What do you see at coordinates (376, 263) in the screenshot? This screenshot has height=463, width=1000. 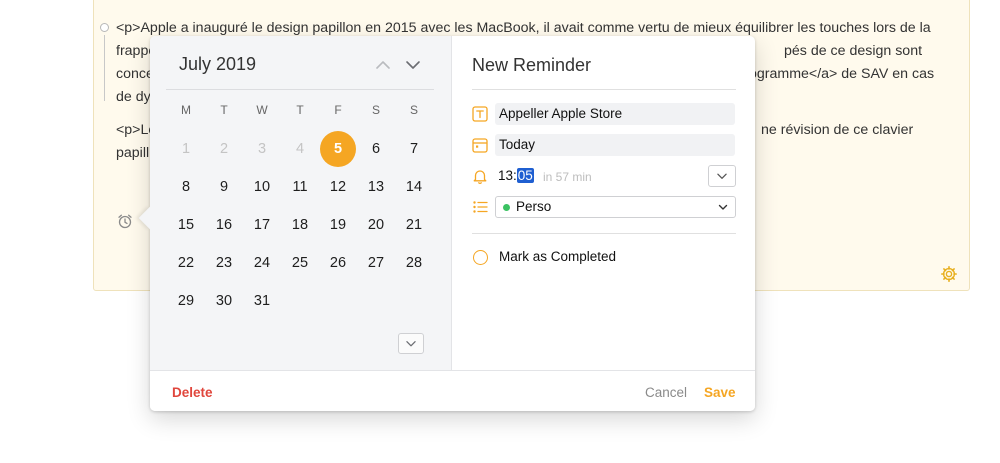 I see `calendar-day: 27` at bounding box center [376, 263].